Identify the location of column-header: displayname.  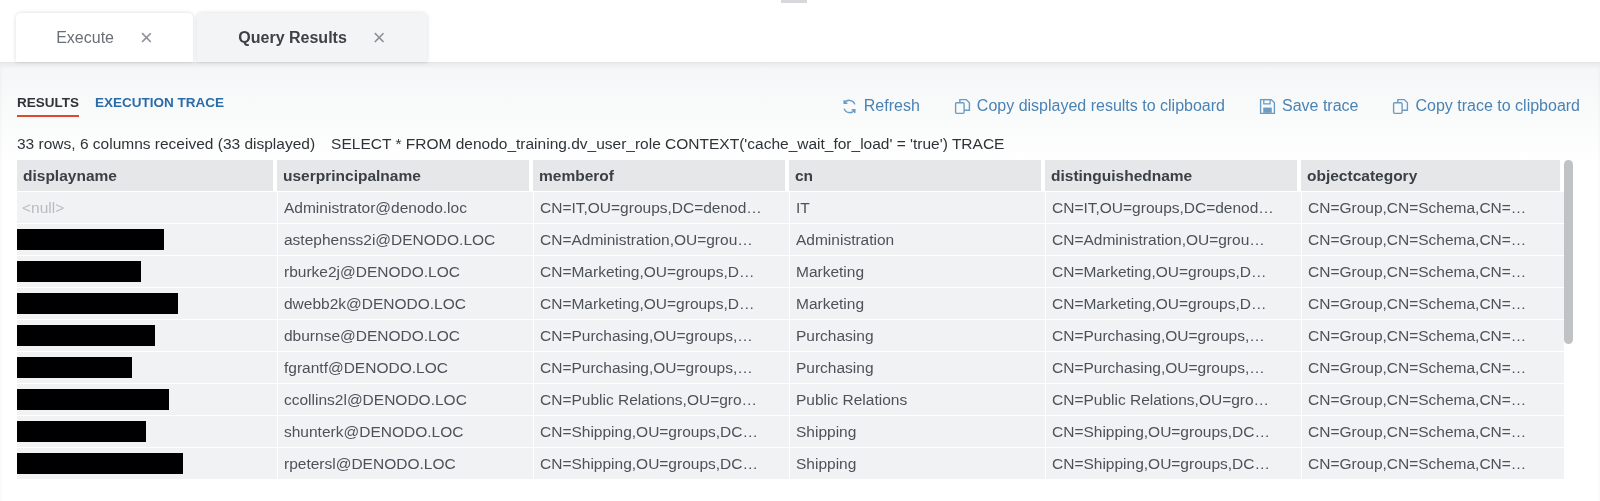
(147, 175).